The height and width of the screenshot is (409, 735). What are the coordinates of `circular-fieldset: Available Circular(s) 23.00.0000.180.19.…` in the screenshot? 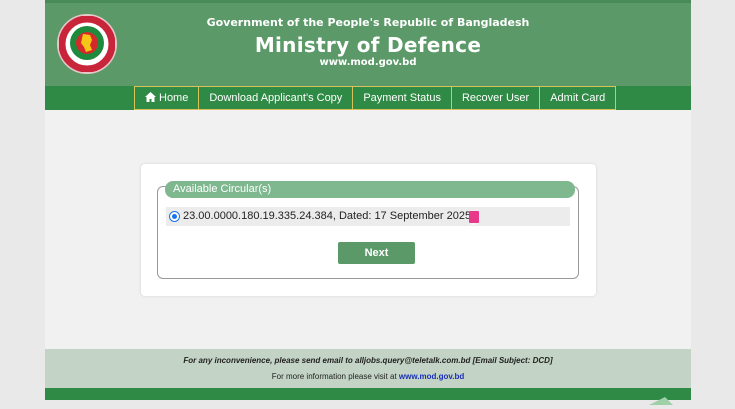 It's located at (368, 230).